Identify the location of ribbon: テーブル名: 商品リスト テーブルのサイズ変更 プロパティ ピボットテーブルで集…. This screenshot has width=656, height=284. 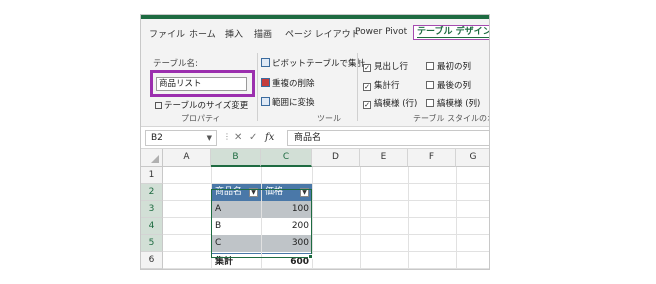
(315, 88).